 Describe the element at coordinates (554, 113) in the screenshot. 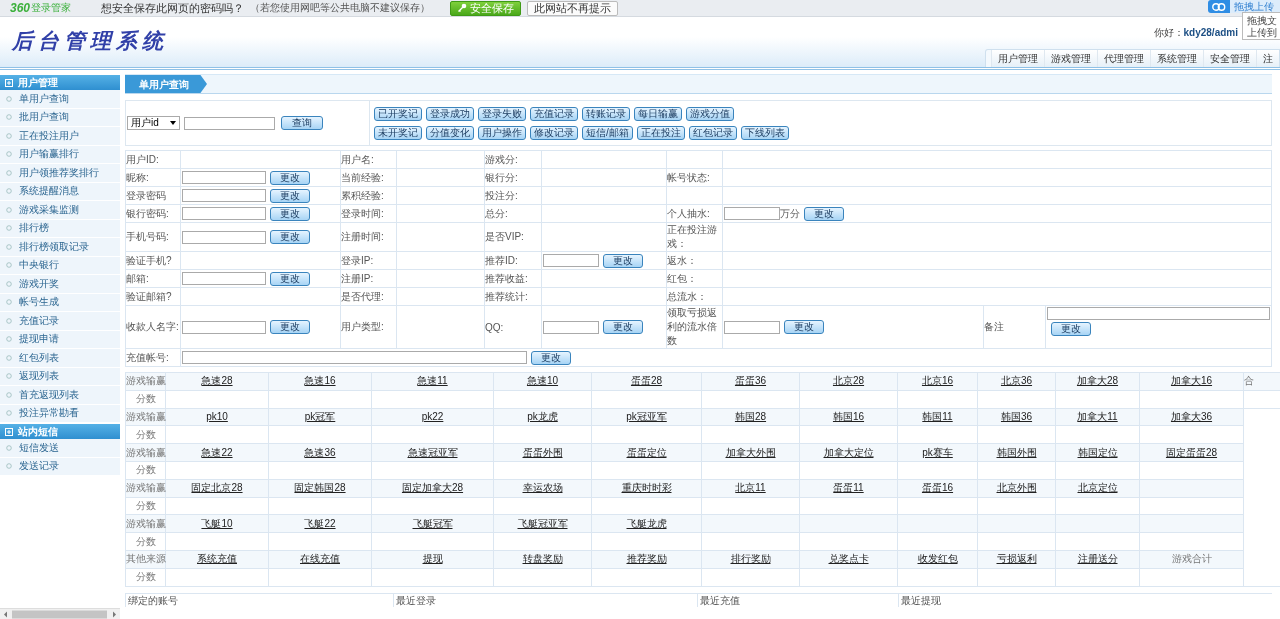

I see `record-button: 充值记录` at that location.